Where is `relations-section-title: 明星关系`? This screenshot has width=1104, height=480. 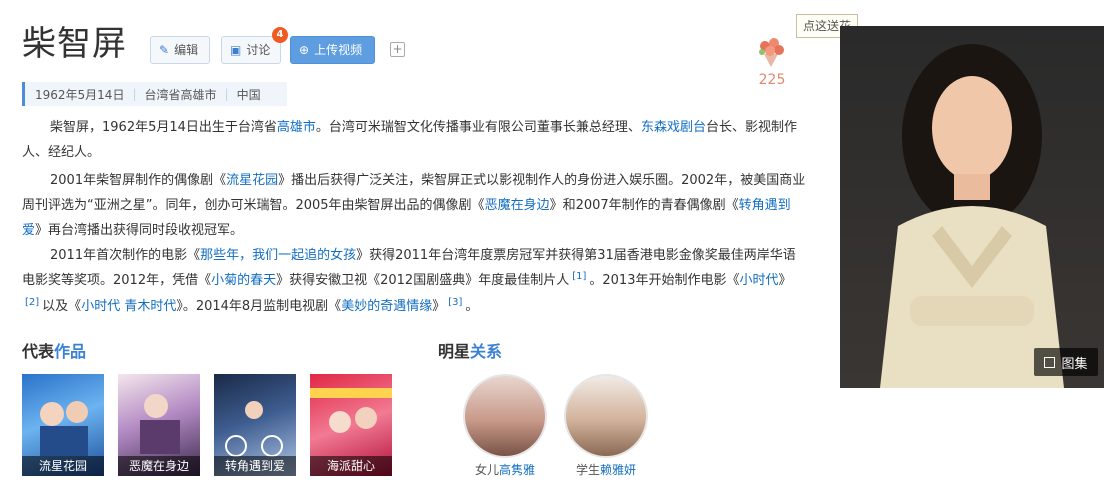 relations-section-title: 明星关系 is located at coordinates (470, 350).